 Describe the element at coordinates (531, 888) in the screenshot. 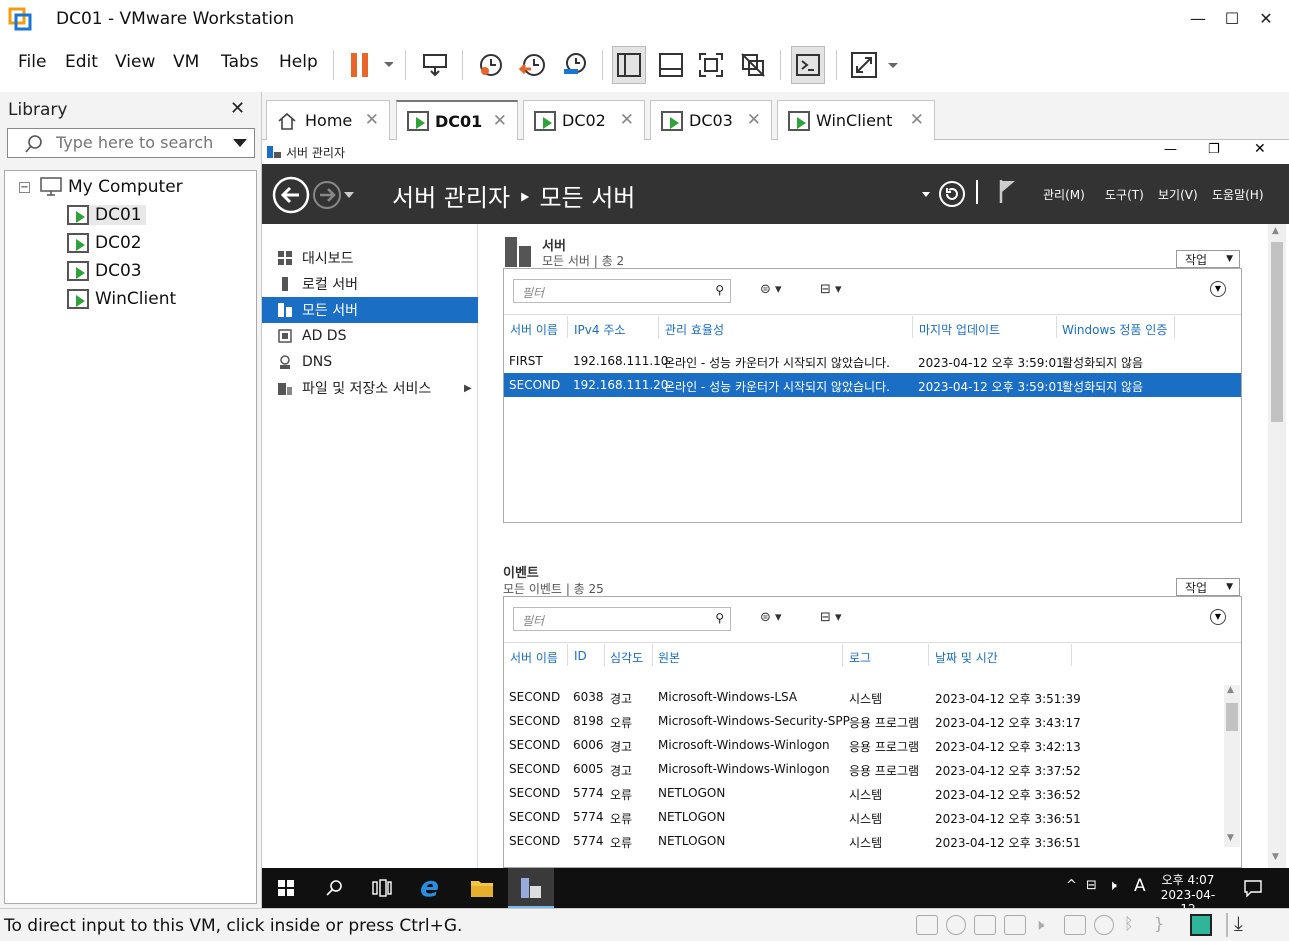

I see `taskbar-server-manager` at that location.